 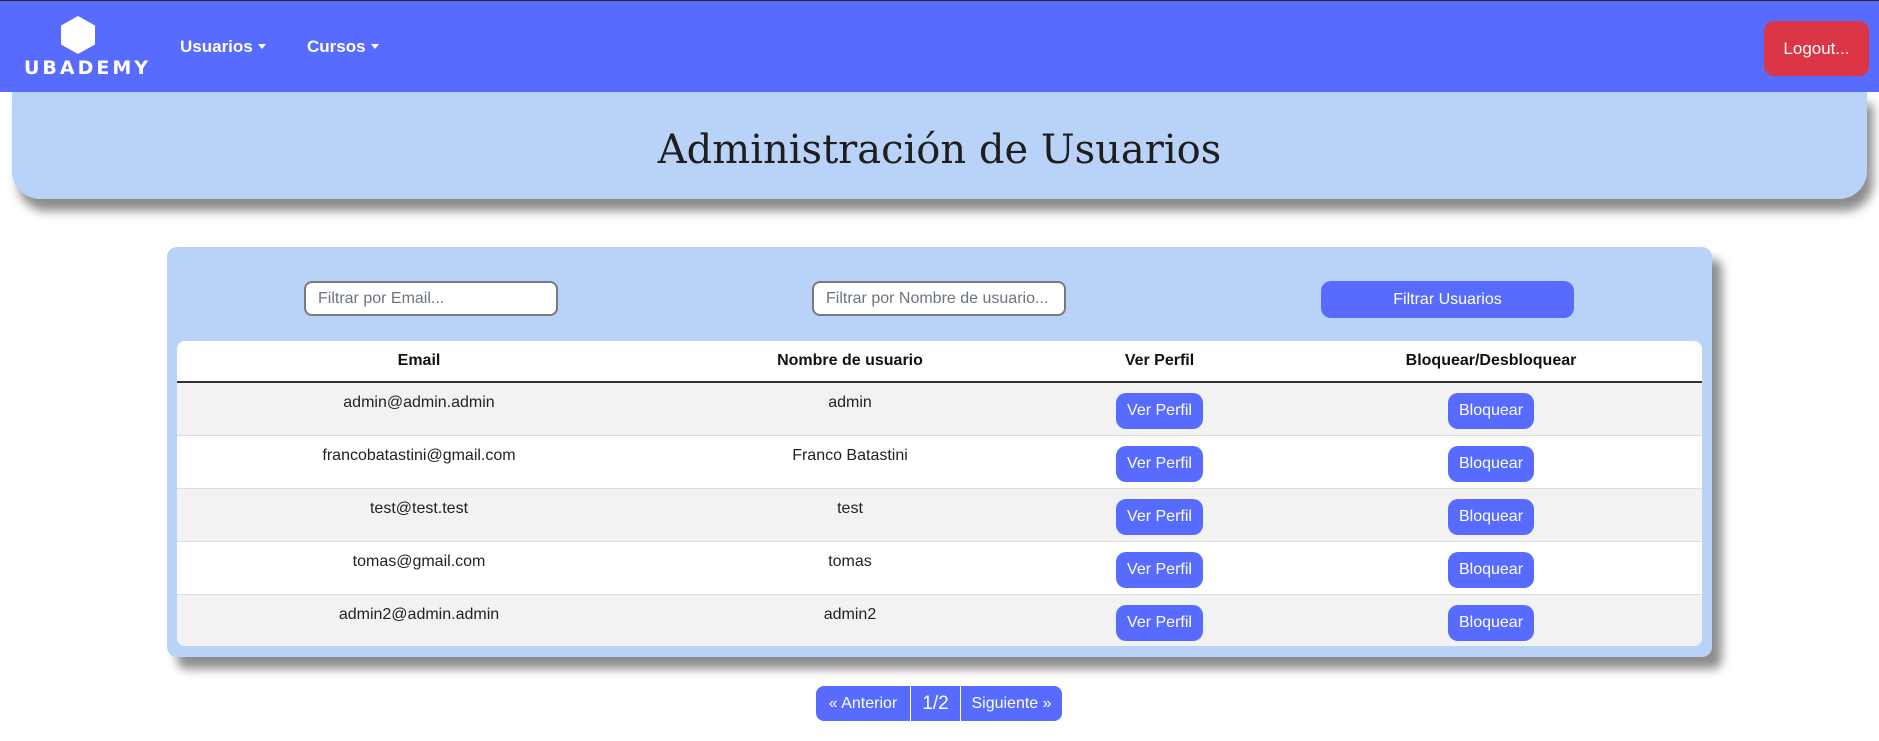 What do you see at coordinates (419, 462) in the screenshot?
I see `email-cell: francobatastini@gmail.com` at bounding box center [419, 462].